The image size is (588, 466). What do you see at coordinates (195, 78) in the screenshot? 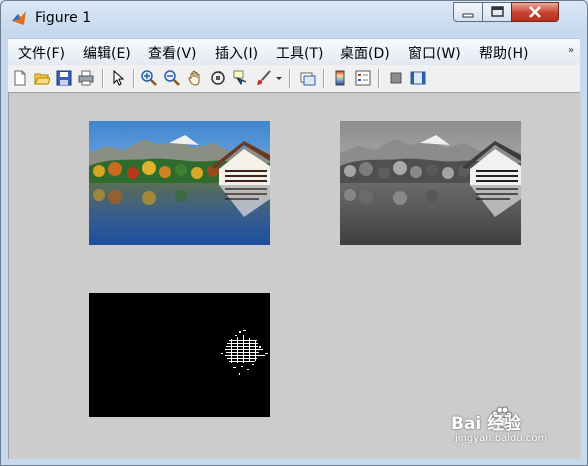
I see `pan-hand-icon` at bounding box center [195, 78].